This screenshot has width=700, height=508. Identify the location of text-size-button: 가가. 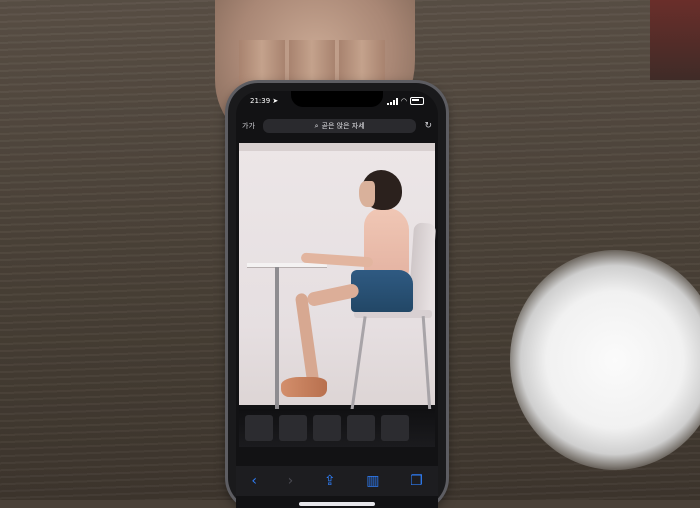
(248, 126).